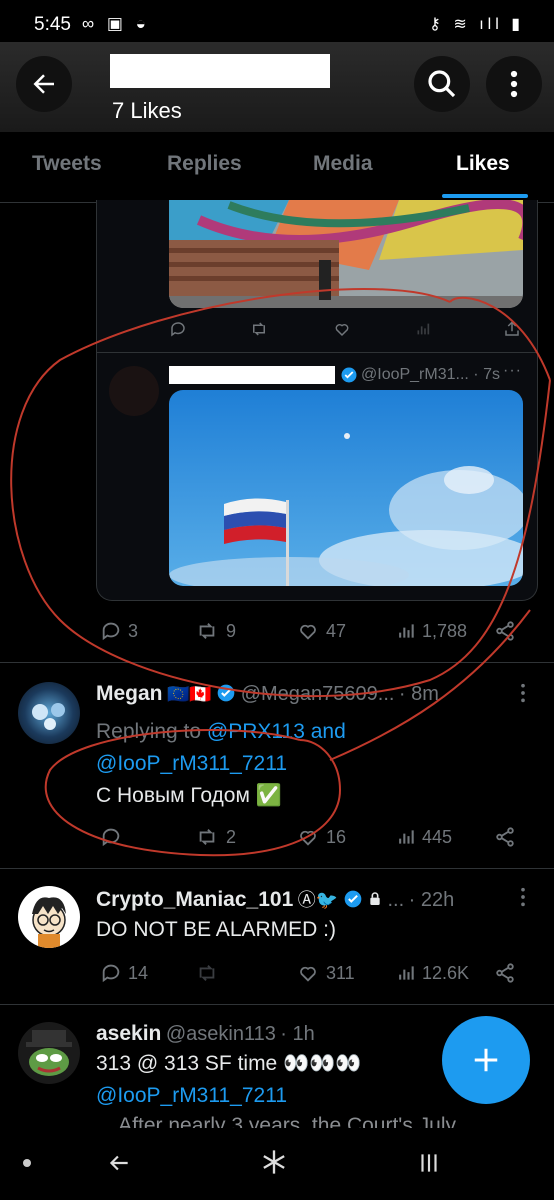 This screenshot has height=1200, width=554. What do you see at coordinates (346, 254) in the screenshot?
I see `graffiti-bench-image` at bounding box center [346, 254].